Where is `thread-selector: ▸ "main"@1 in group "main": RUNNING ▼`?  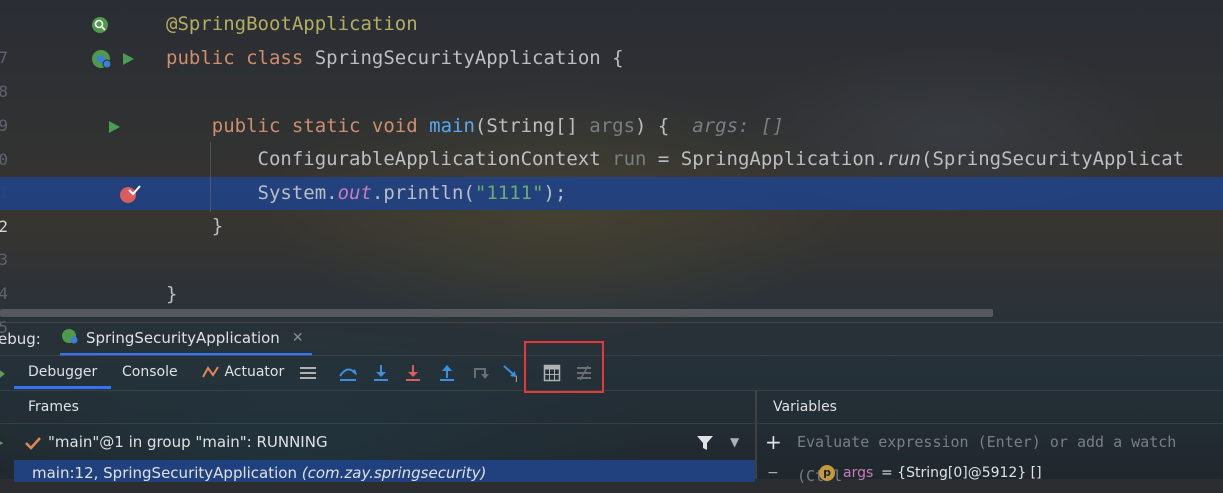
thread-selector: ▸ "main"@1 in group "main": RUNNING ▼ is located at coordinates (377, 442).